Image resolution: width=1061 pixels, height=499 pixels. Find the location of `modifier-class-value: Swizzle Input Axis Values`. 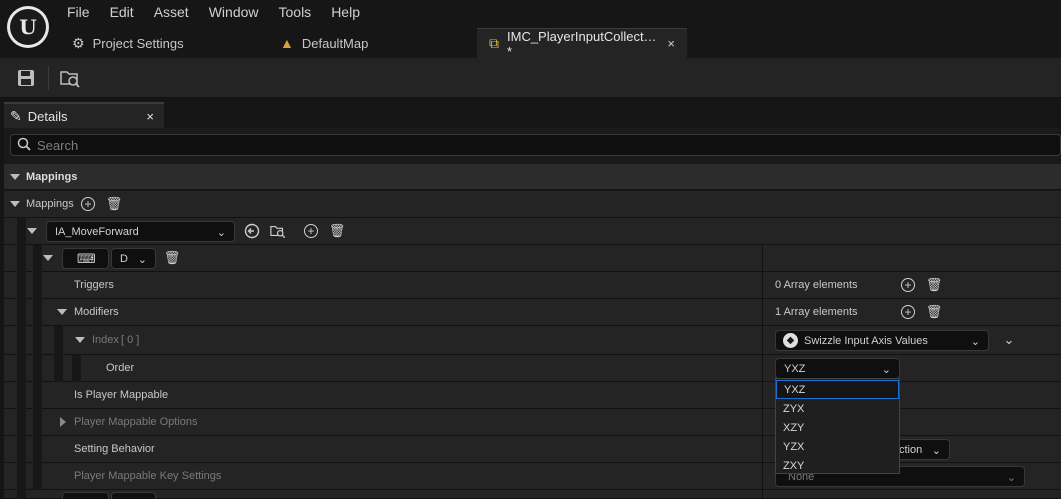

modifier-class-value: Swizzle Input Axis Values is located at coordinates (866, 340).